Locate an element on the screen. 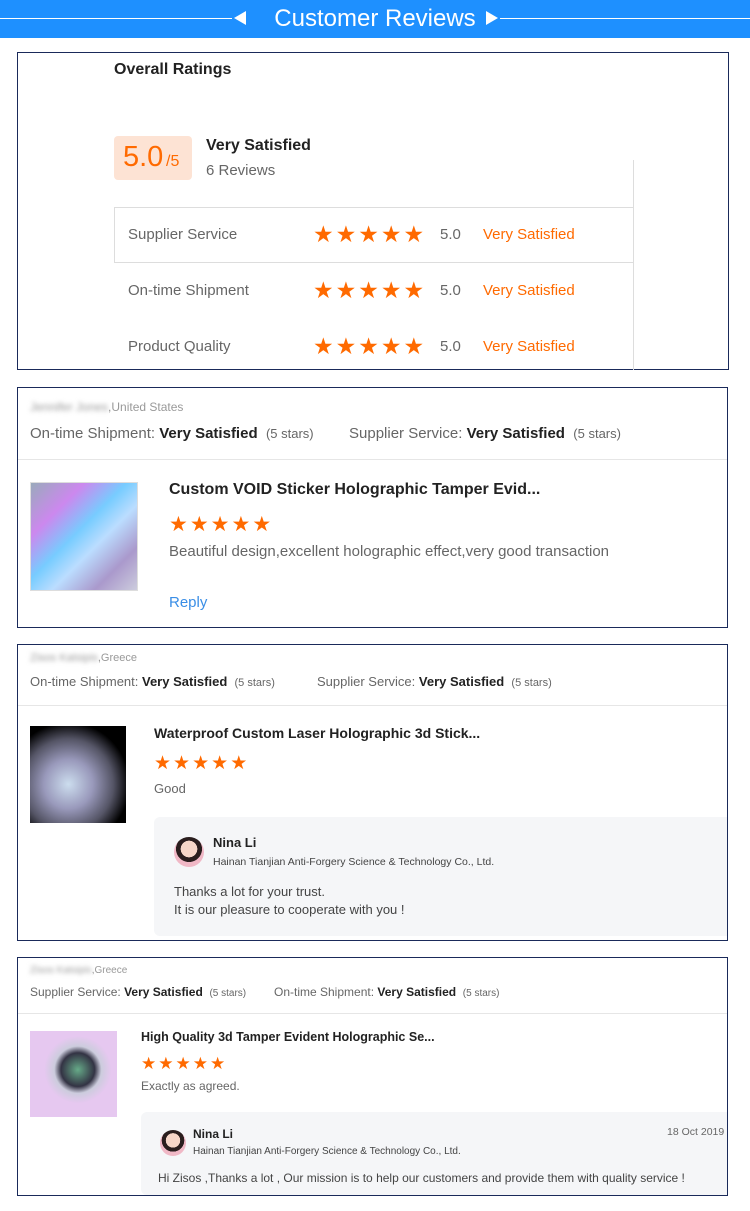  overall-heading: Overall Ratings is located at coordinates (173, 69).